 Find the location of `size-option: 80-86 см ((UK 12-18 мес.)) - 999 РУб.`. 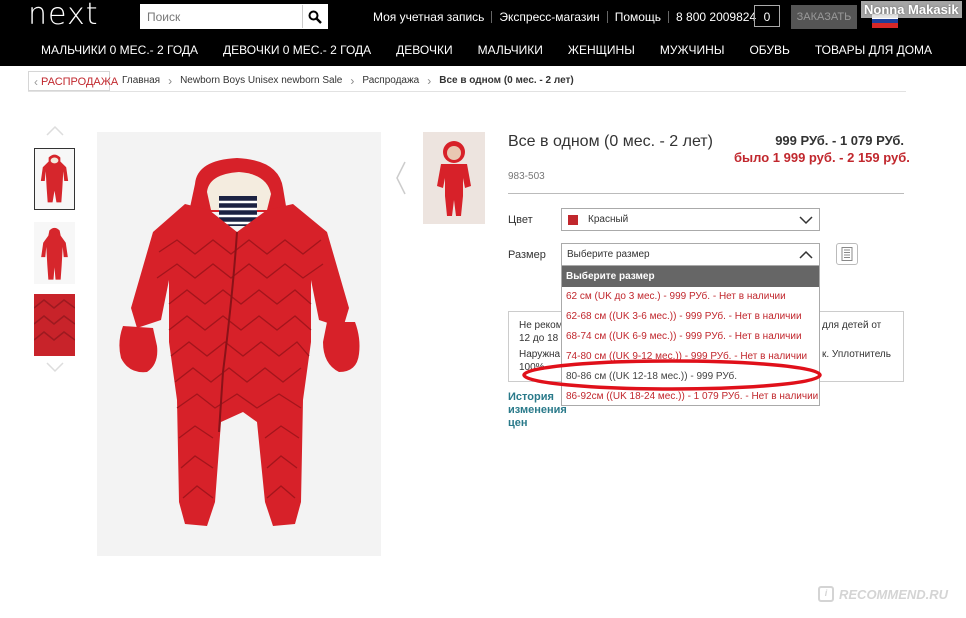

size-option: 80-86 см ((UK 12-18 мес.)) - 999 РУб. is located at coordinates (690, 377).